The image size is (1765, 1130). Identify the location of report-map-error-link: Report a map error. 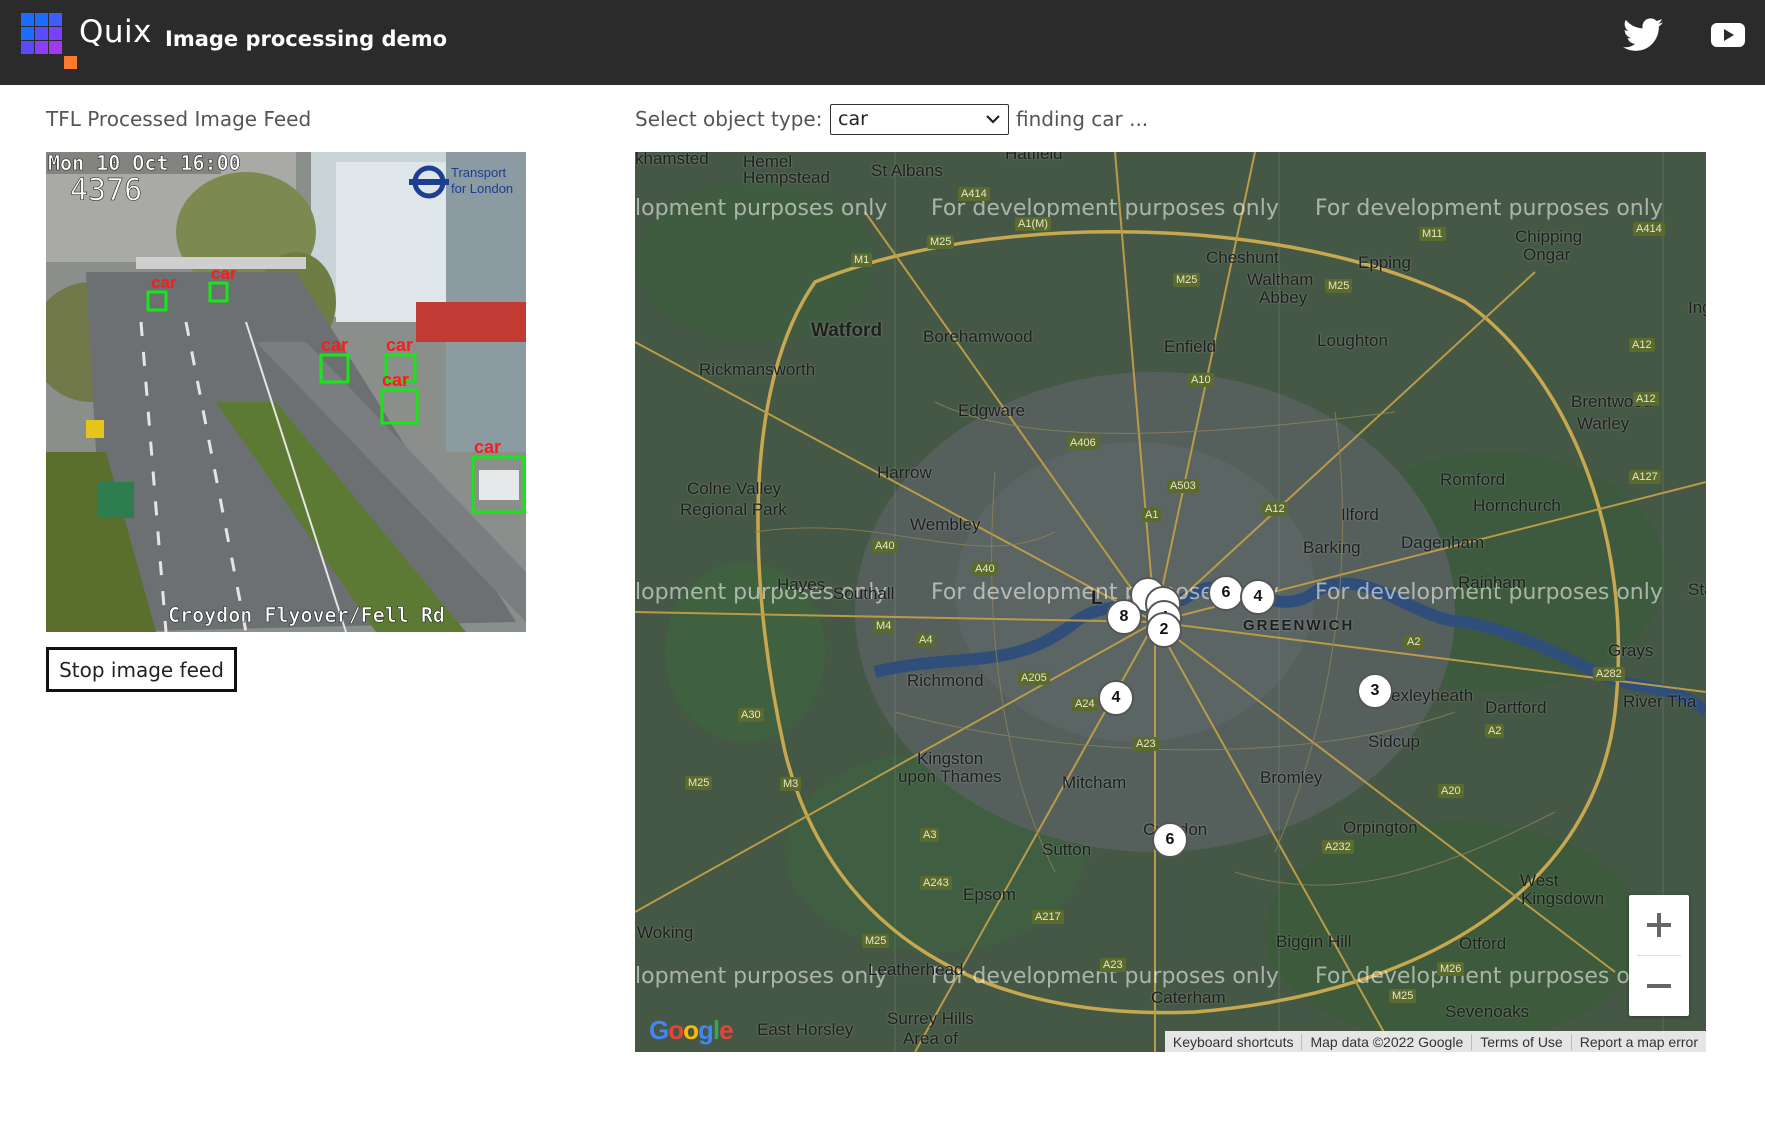
(1638, 1041).